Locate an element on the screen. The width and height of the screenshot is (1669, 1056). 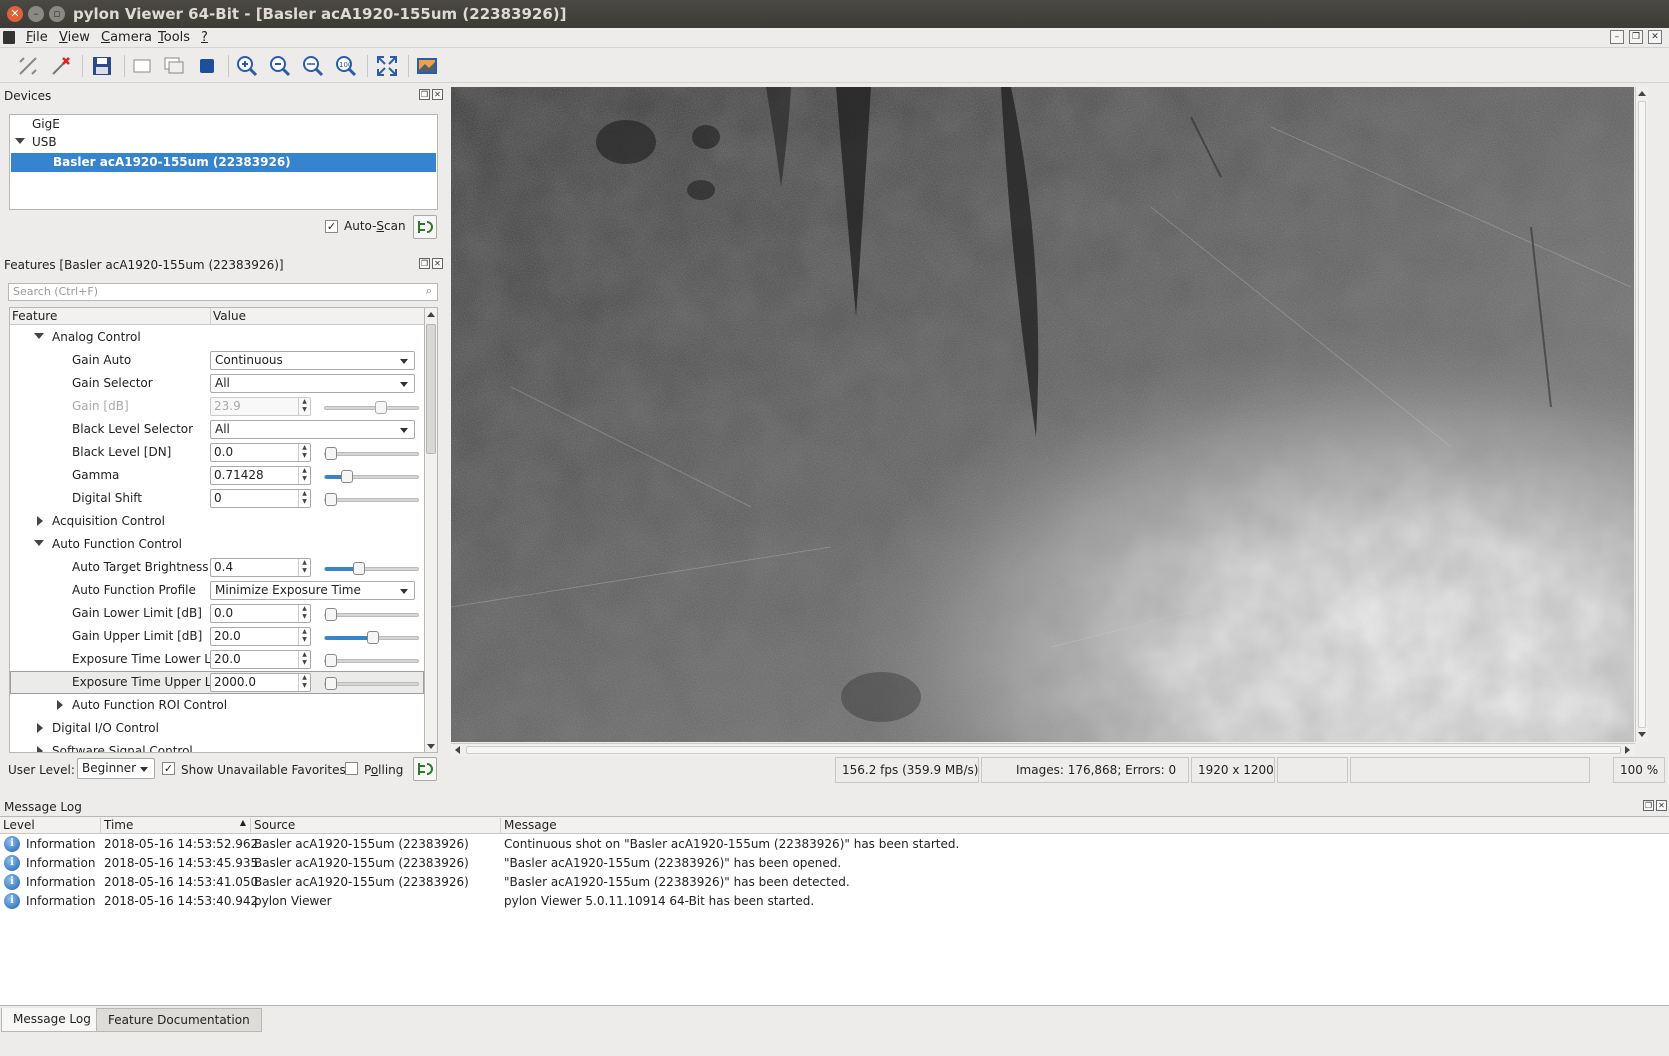
tree-item-gige: GigE is located at coordinates (46, 124).